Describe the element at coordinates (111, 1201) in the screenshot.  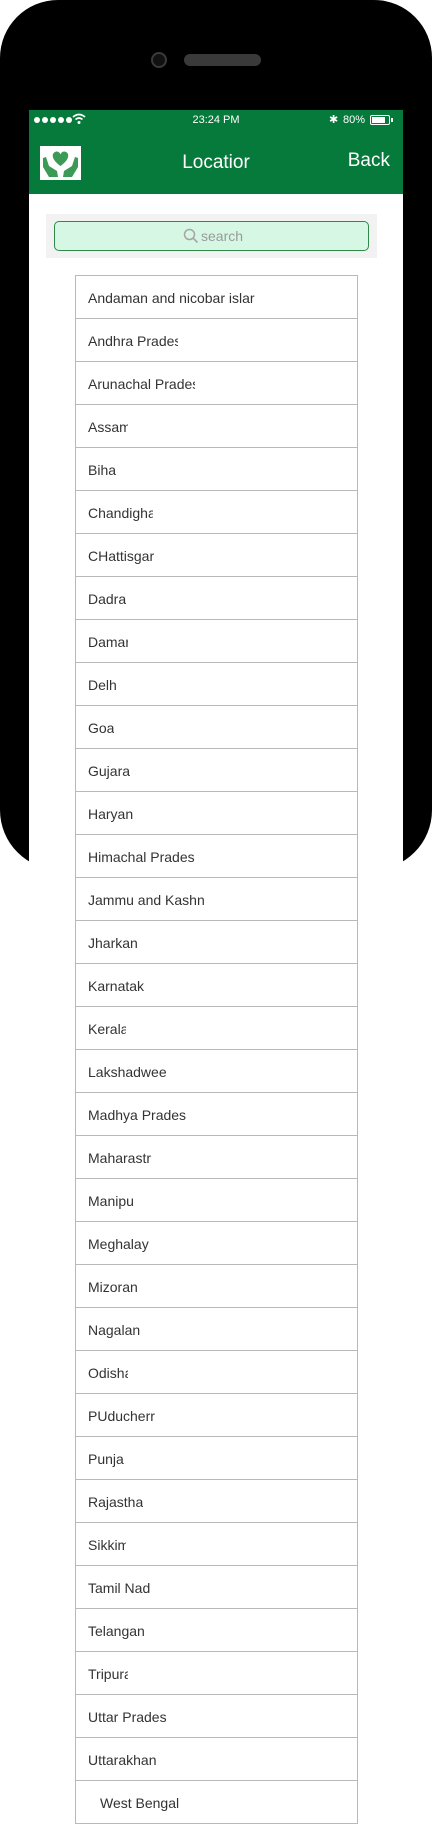
I see `state-label: Manipu` at that location.